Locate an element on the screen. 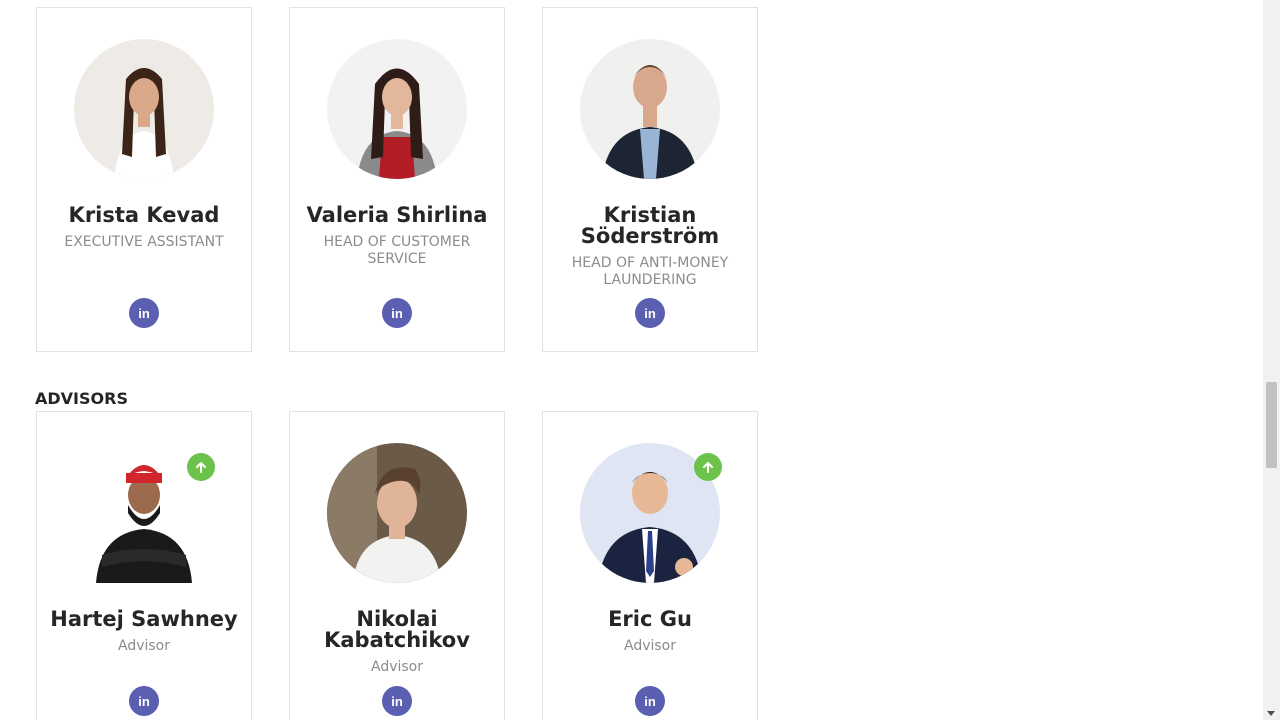 The height and width of the screenshot is (720, 1280). member-name: Eric Gu is located at coordinates (650, 619).